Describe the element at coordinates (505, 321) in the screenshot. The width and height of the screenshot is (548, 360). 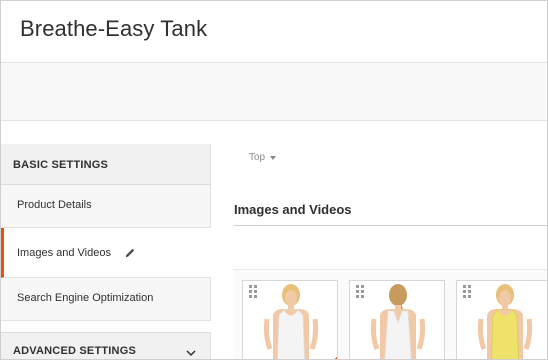
I see `product-photo-yellow-tank-front` at that location.